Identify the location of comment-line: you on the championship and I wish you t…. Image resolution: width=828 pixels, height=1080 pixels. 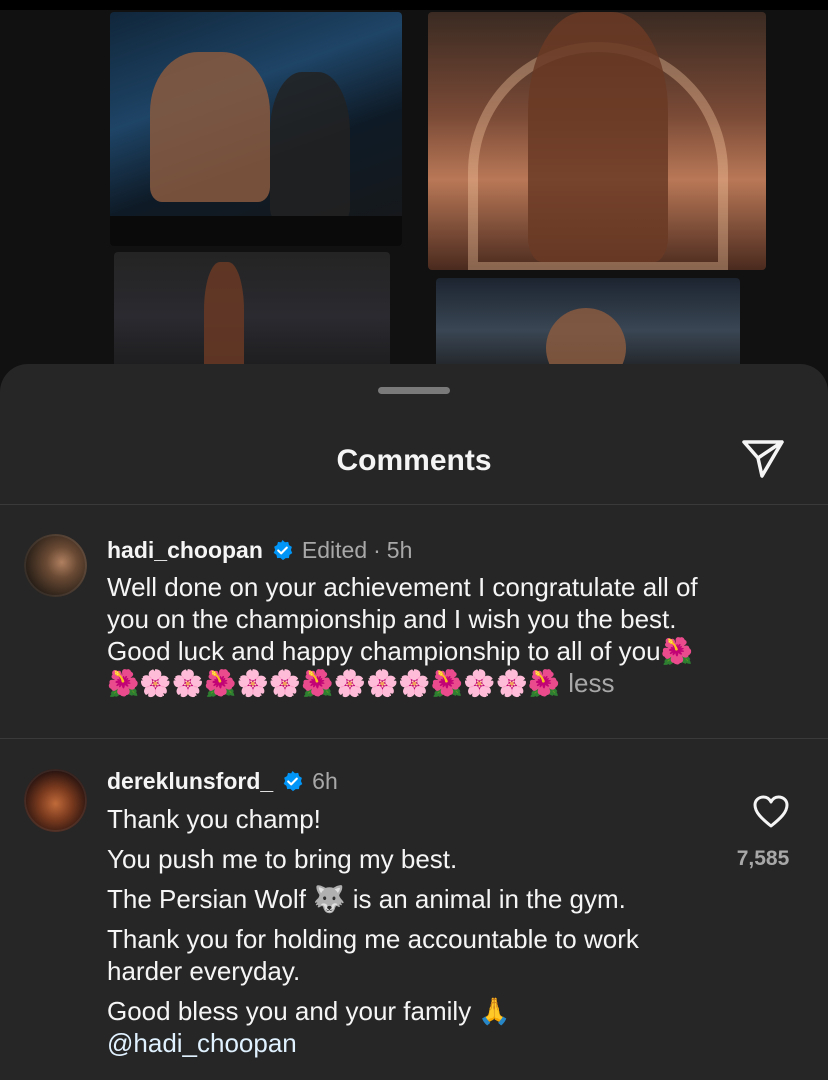
(392, 619).